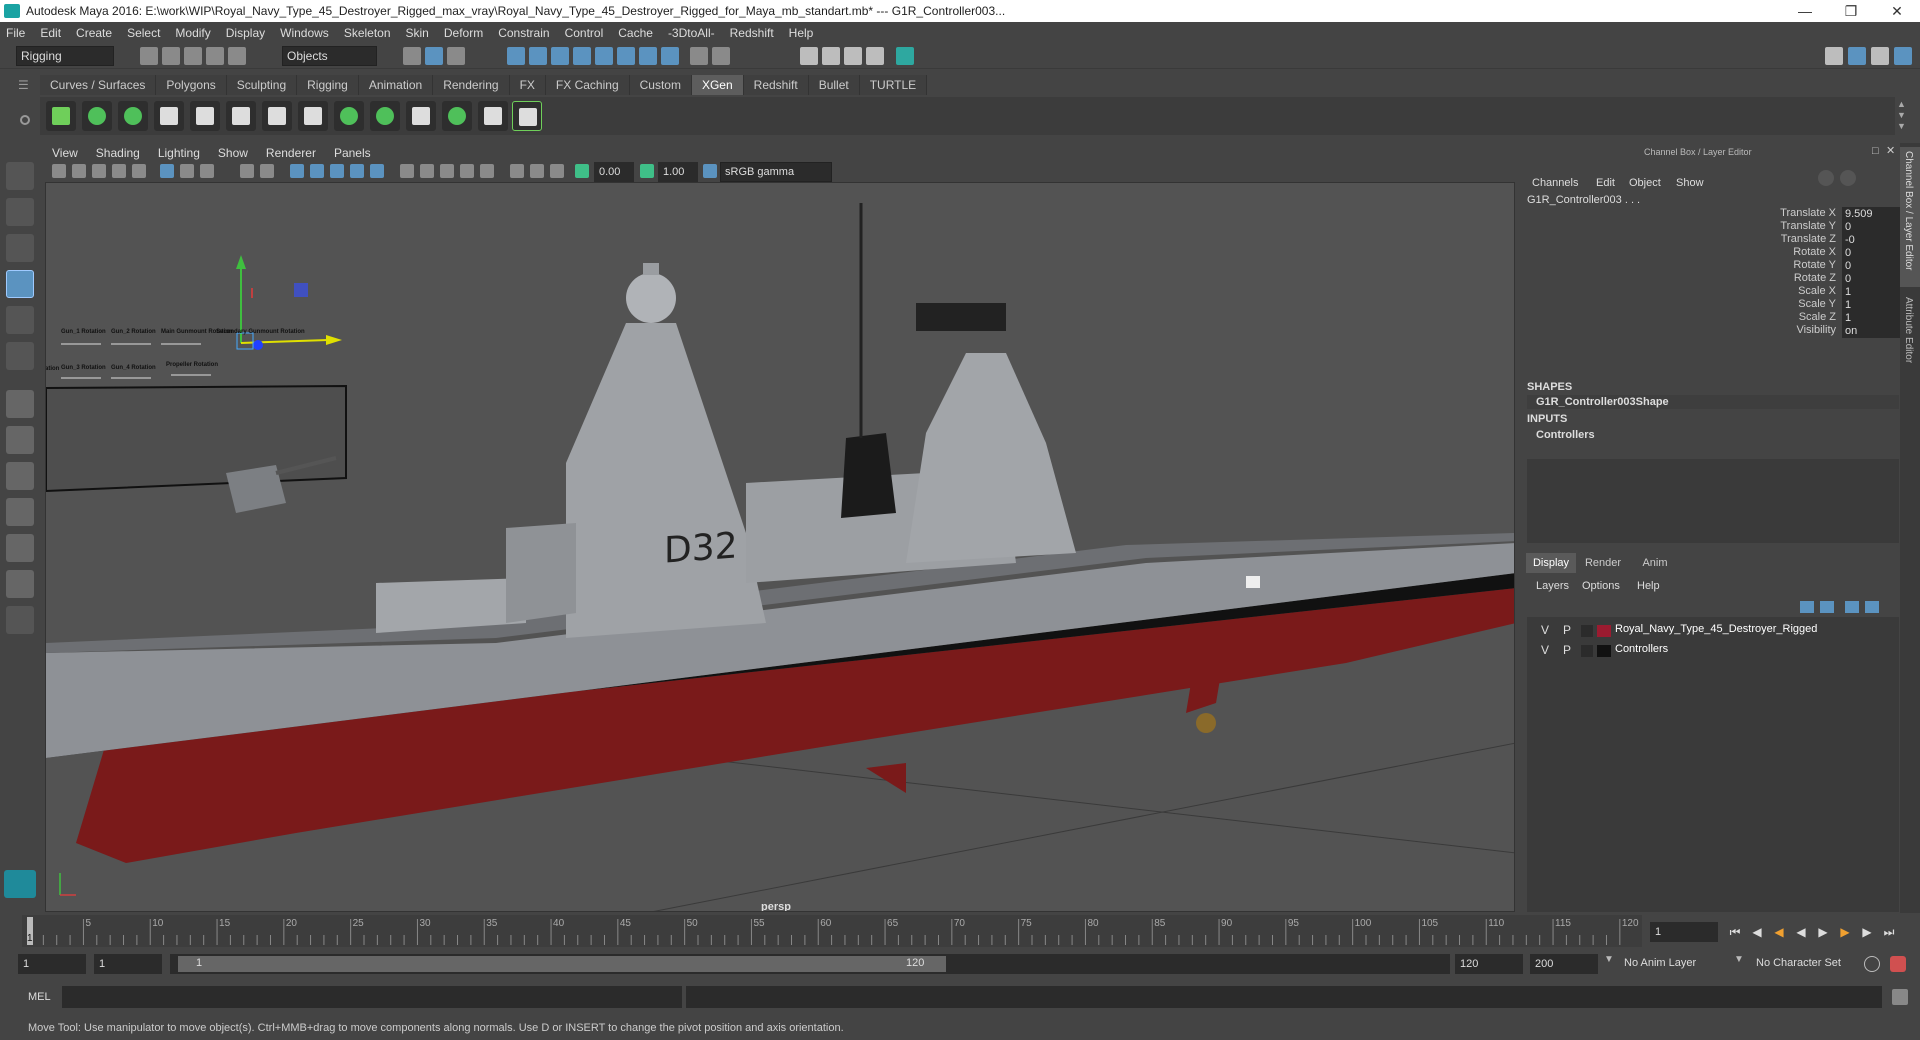  I want to click on attr-visibility: Visibility on, so click(1841, 331).